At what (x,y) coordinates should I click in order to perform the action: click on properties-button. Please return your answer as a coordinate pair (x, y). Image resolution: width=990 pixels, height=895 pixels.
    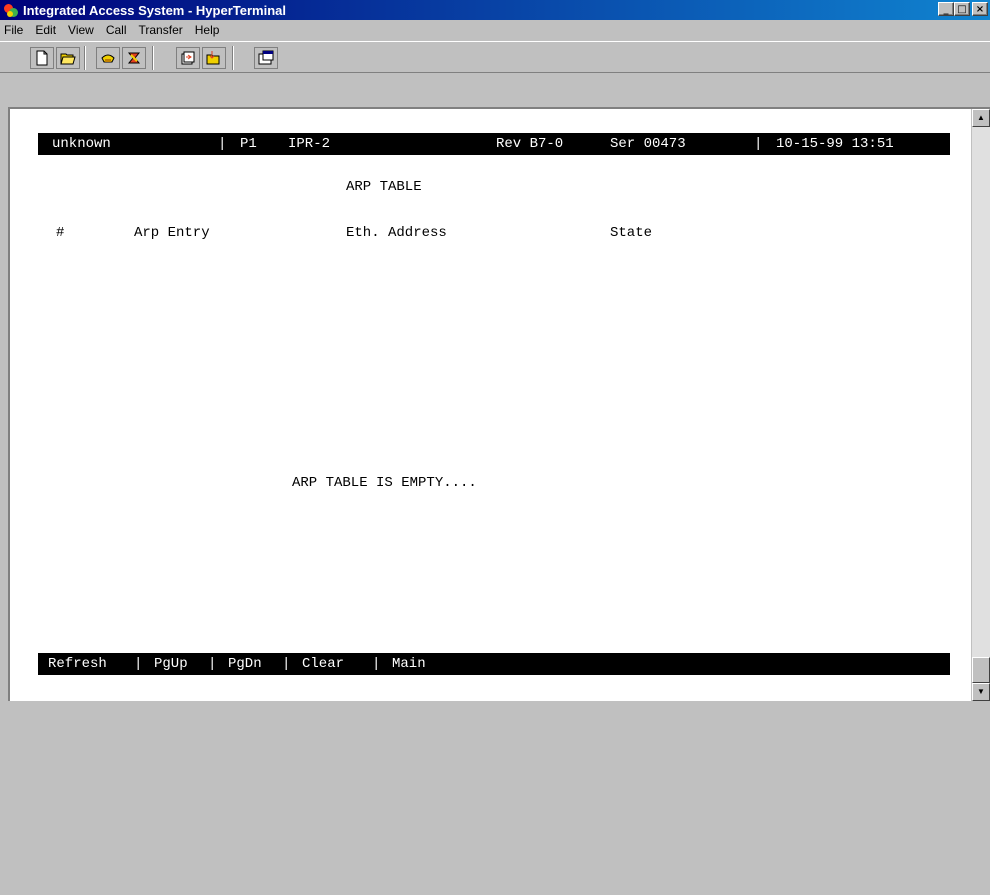
    Looking at the image, I should click on (266, 58).